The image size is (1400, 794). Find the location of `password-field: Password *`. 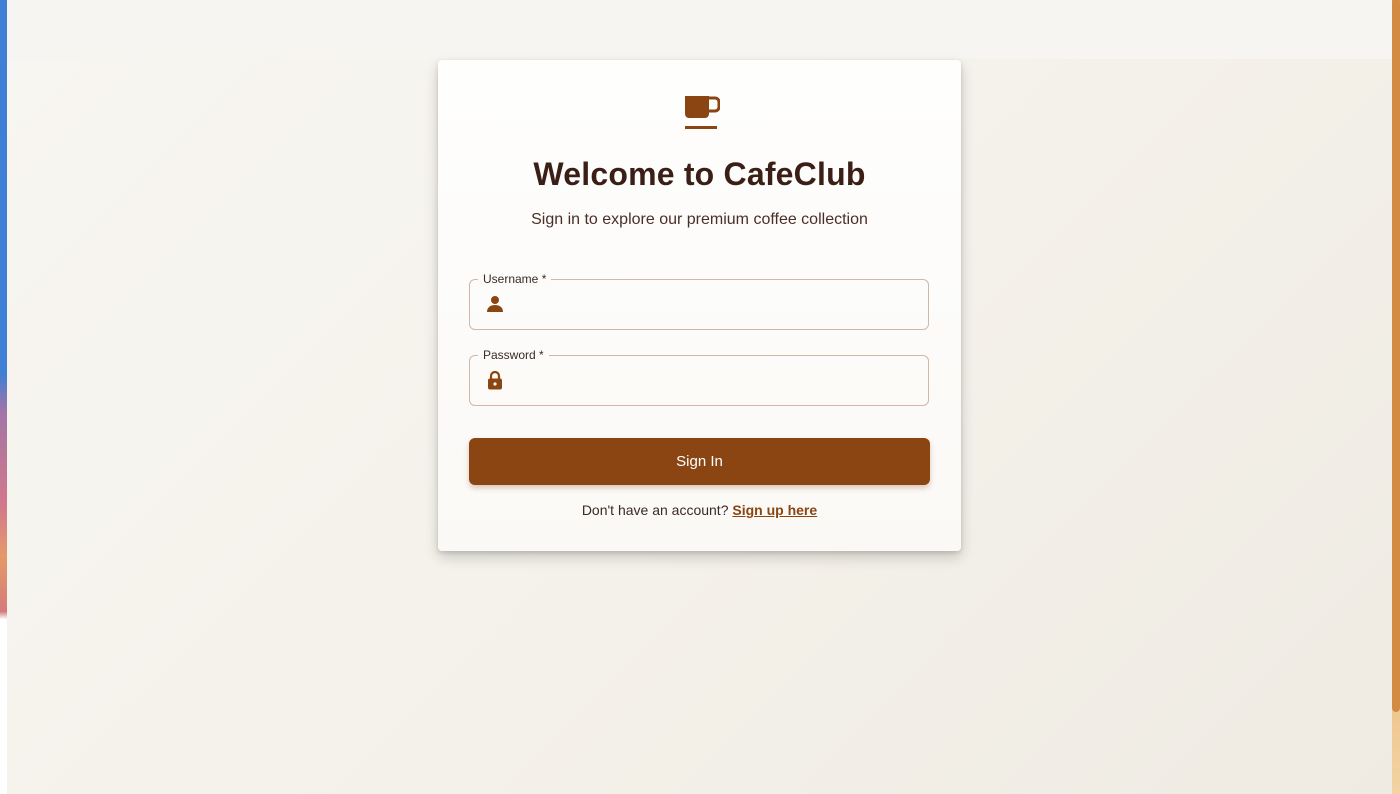

password-field: Password * is located at coordinates (699, 376).